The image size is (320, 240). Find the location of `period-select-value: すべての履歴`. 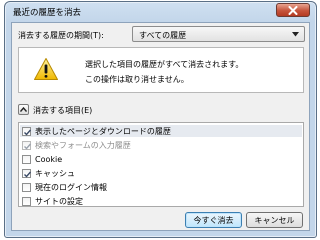

period-select-value: すべての履歴 is located at coordinates (163, 35).